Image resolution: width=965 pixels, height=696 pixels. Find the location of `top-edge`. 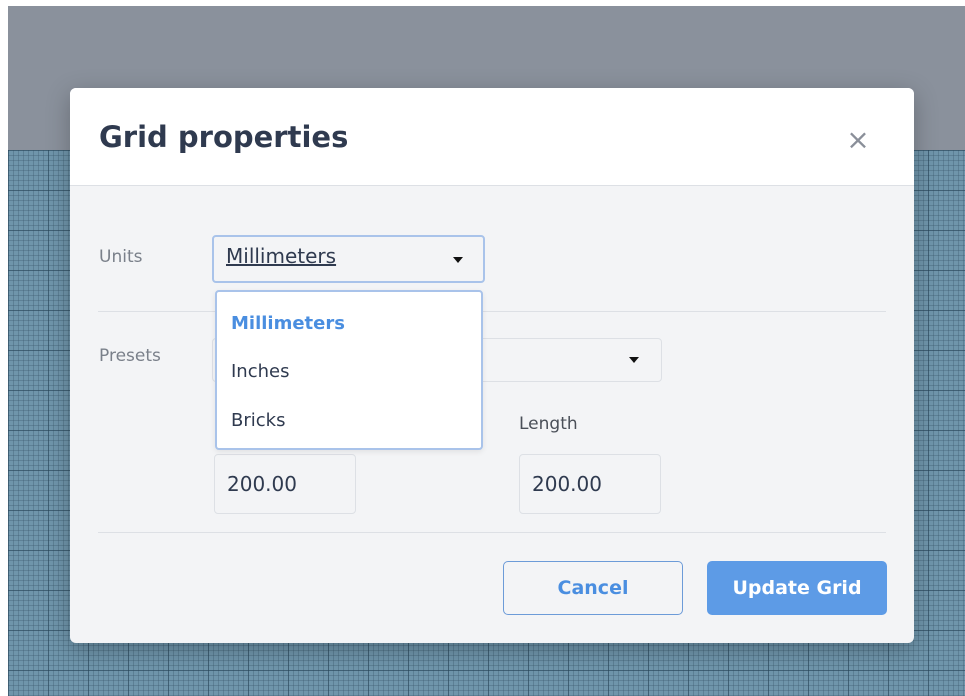

top-edge is located at coordinates (482, 3).